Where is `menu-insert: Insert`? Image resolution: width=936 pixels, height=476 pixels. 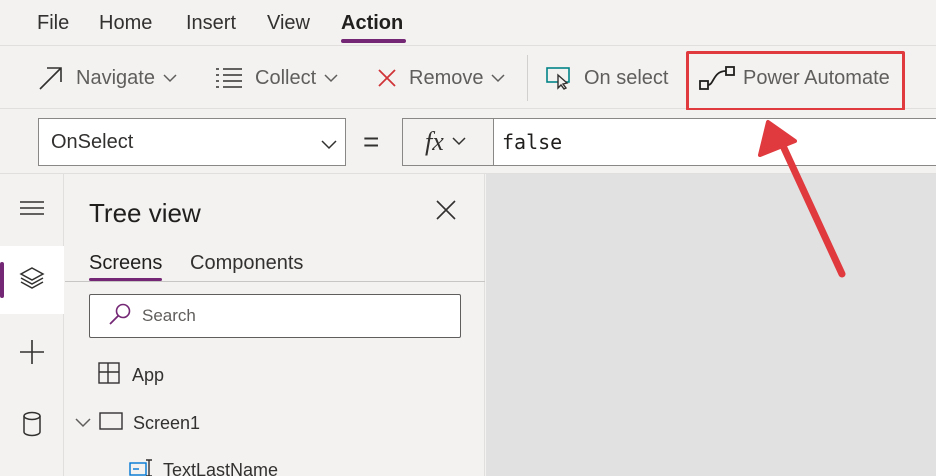
menu-insert: Insert is located at coordinates (211, 23).